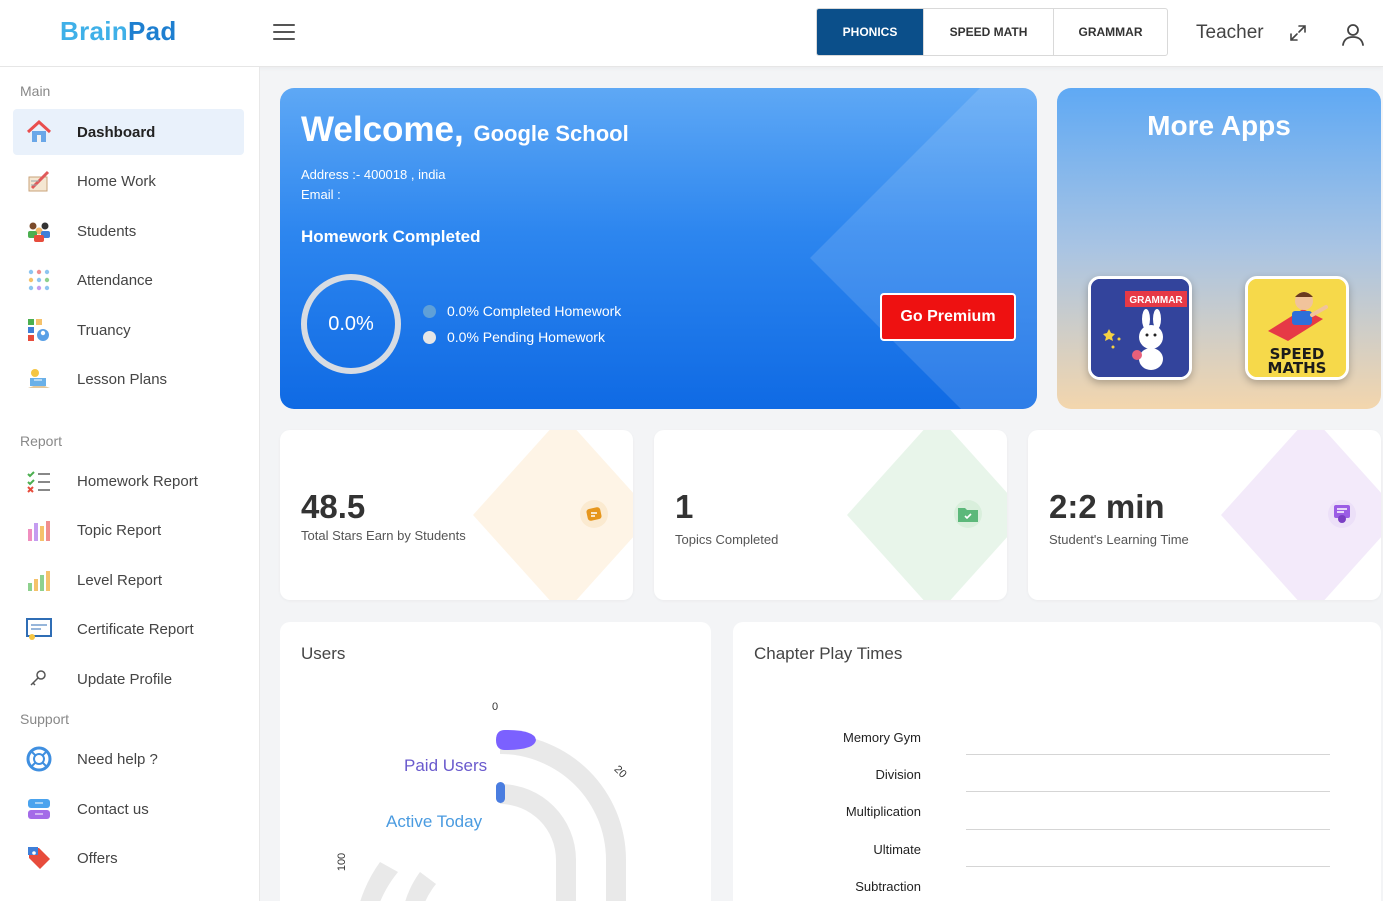  I want to click on chapter-panel-title: Chapter Play Times, so click(828, 653).